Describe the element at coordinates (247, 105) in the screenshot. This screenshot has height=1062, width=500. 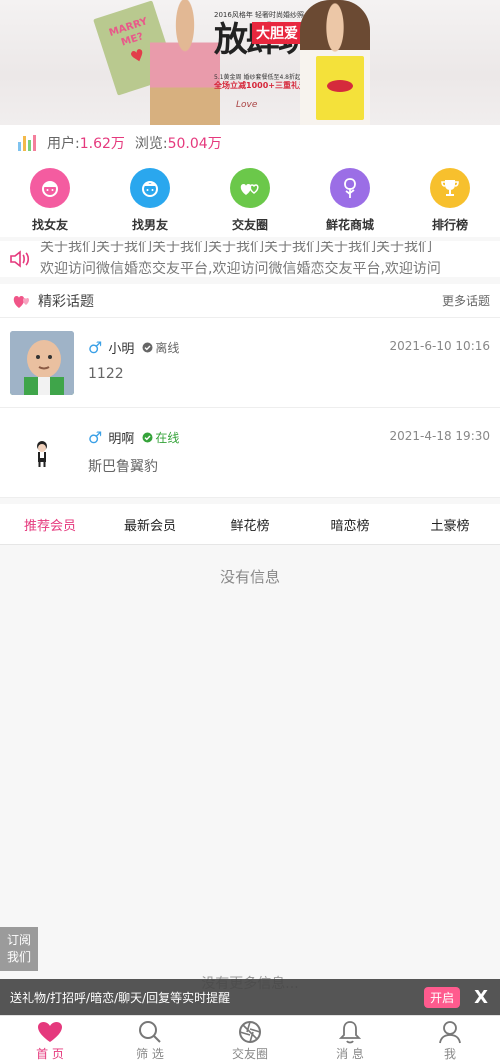
I see `banner-logo: Love` at that location.